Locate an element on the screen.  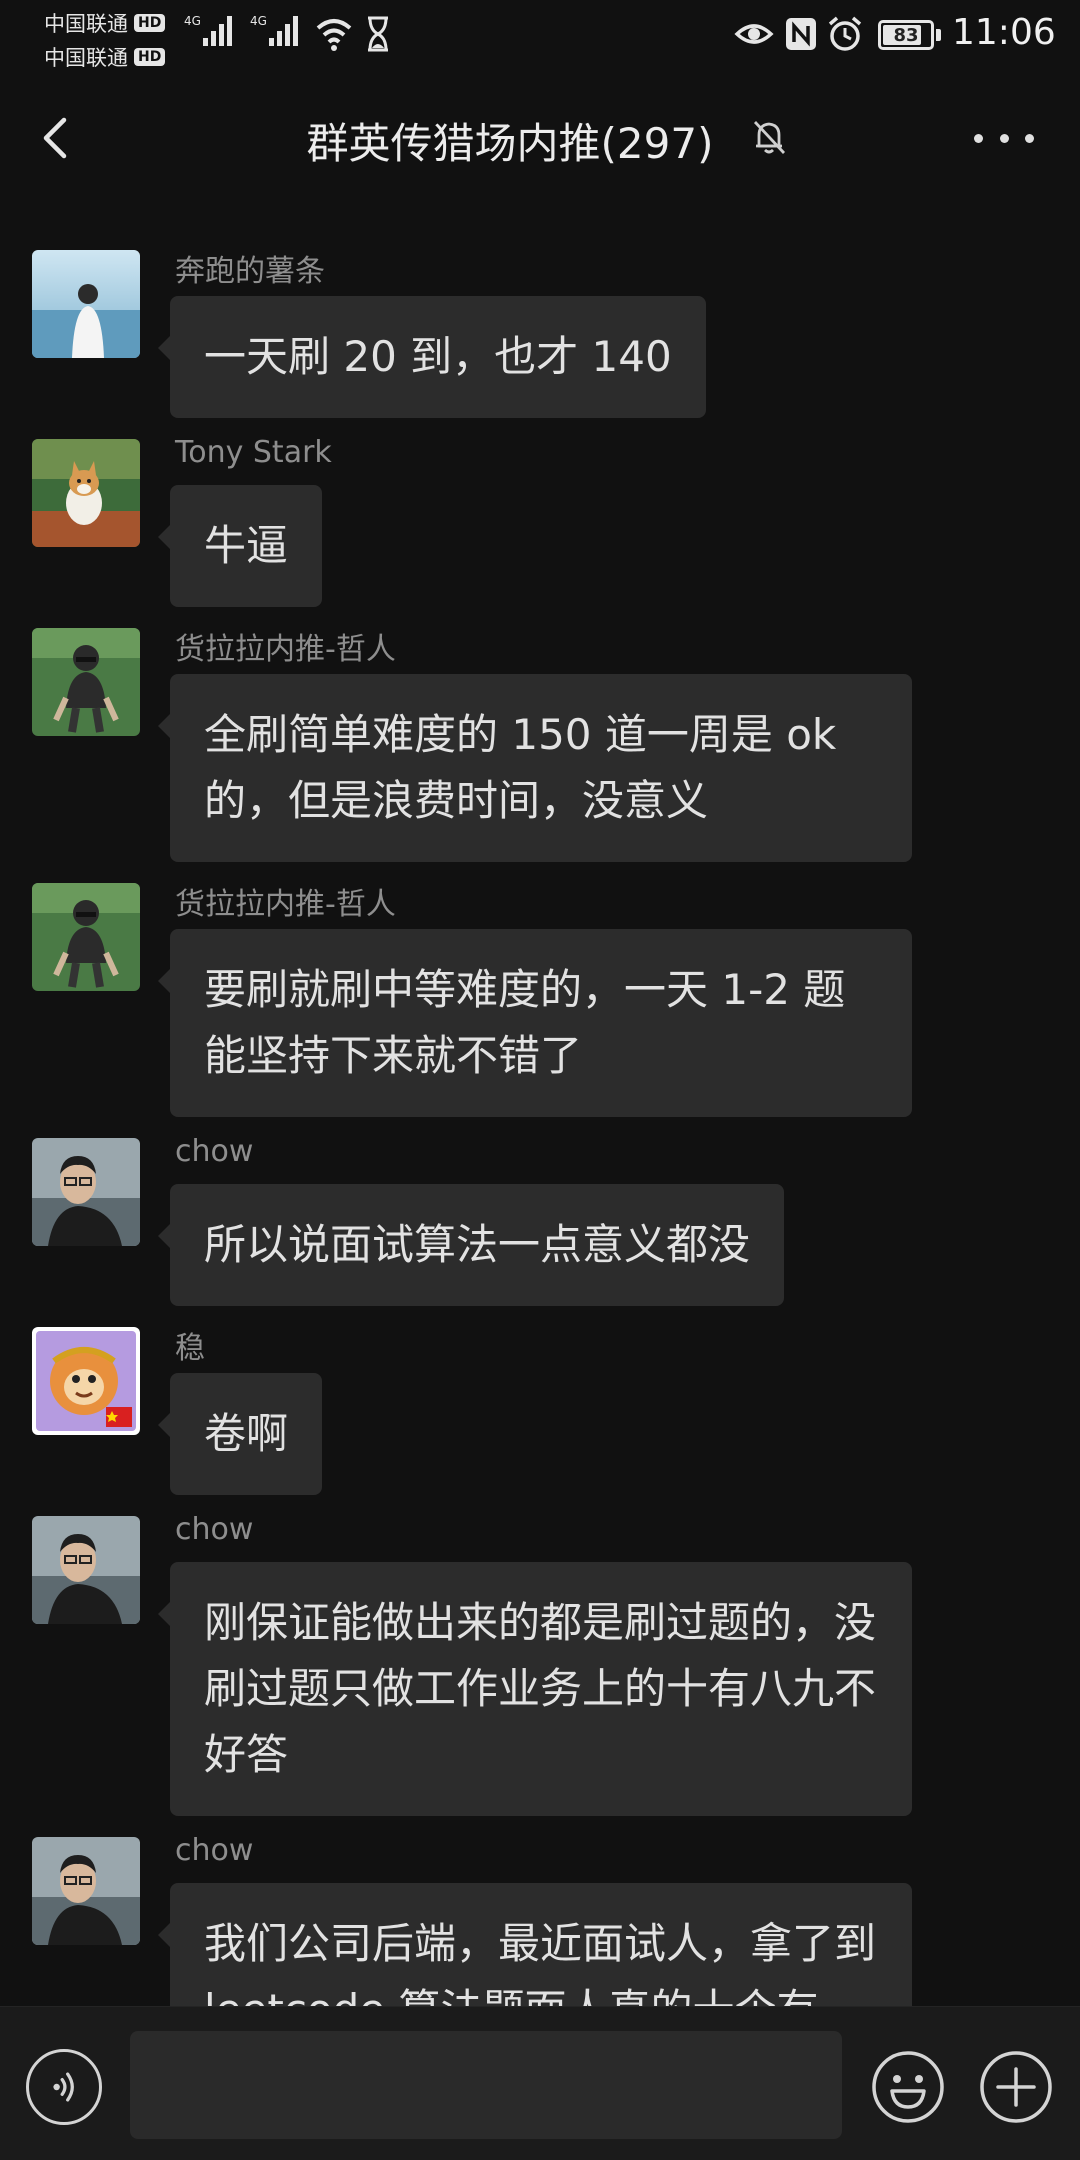
hourglass-icon is located at coordinates (378, 34).